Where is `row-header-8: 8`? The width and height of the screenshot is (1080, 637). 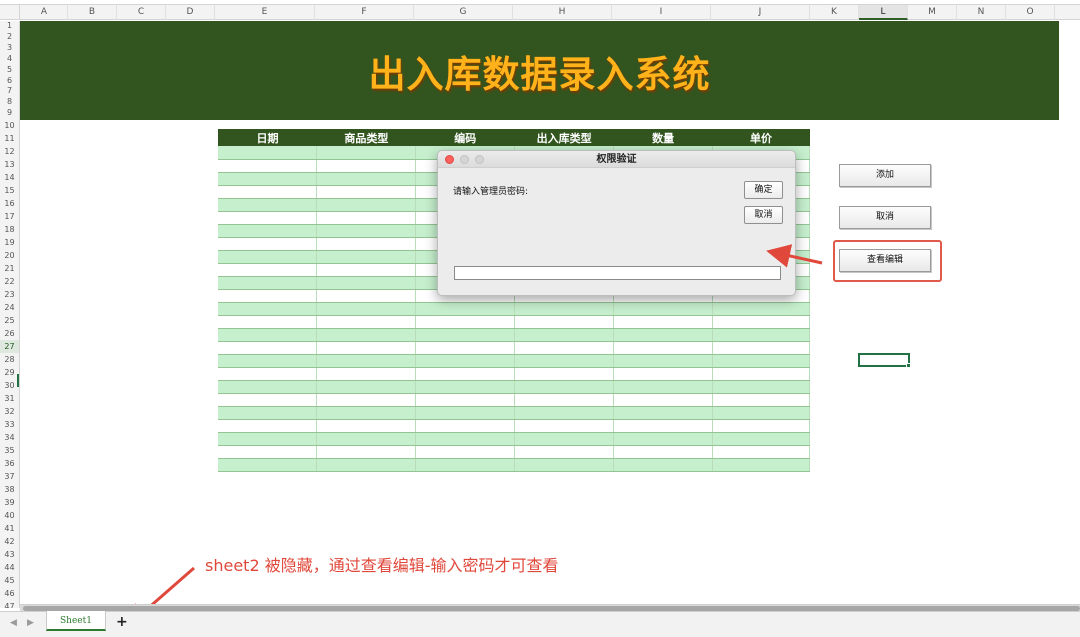
row-header-8: 8 is located at coordinates (9, 102).